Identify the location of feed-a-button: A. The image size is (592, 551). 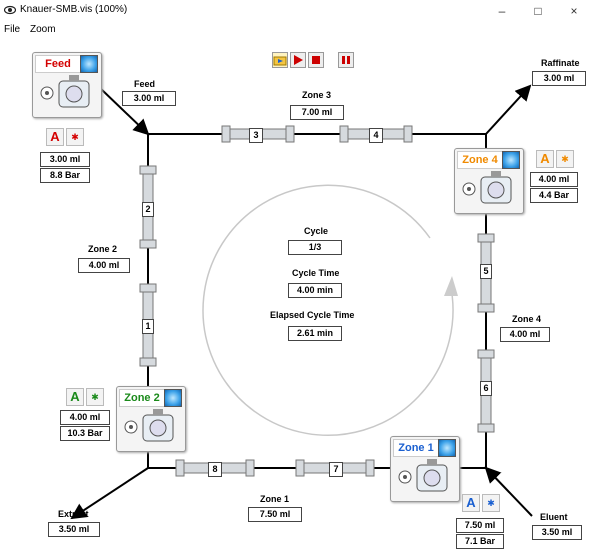
(55, 137).